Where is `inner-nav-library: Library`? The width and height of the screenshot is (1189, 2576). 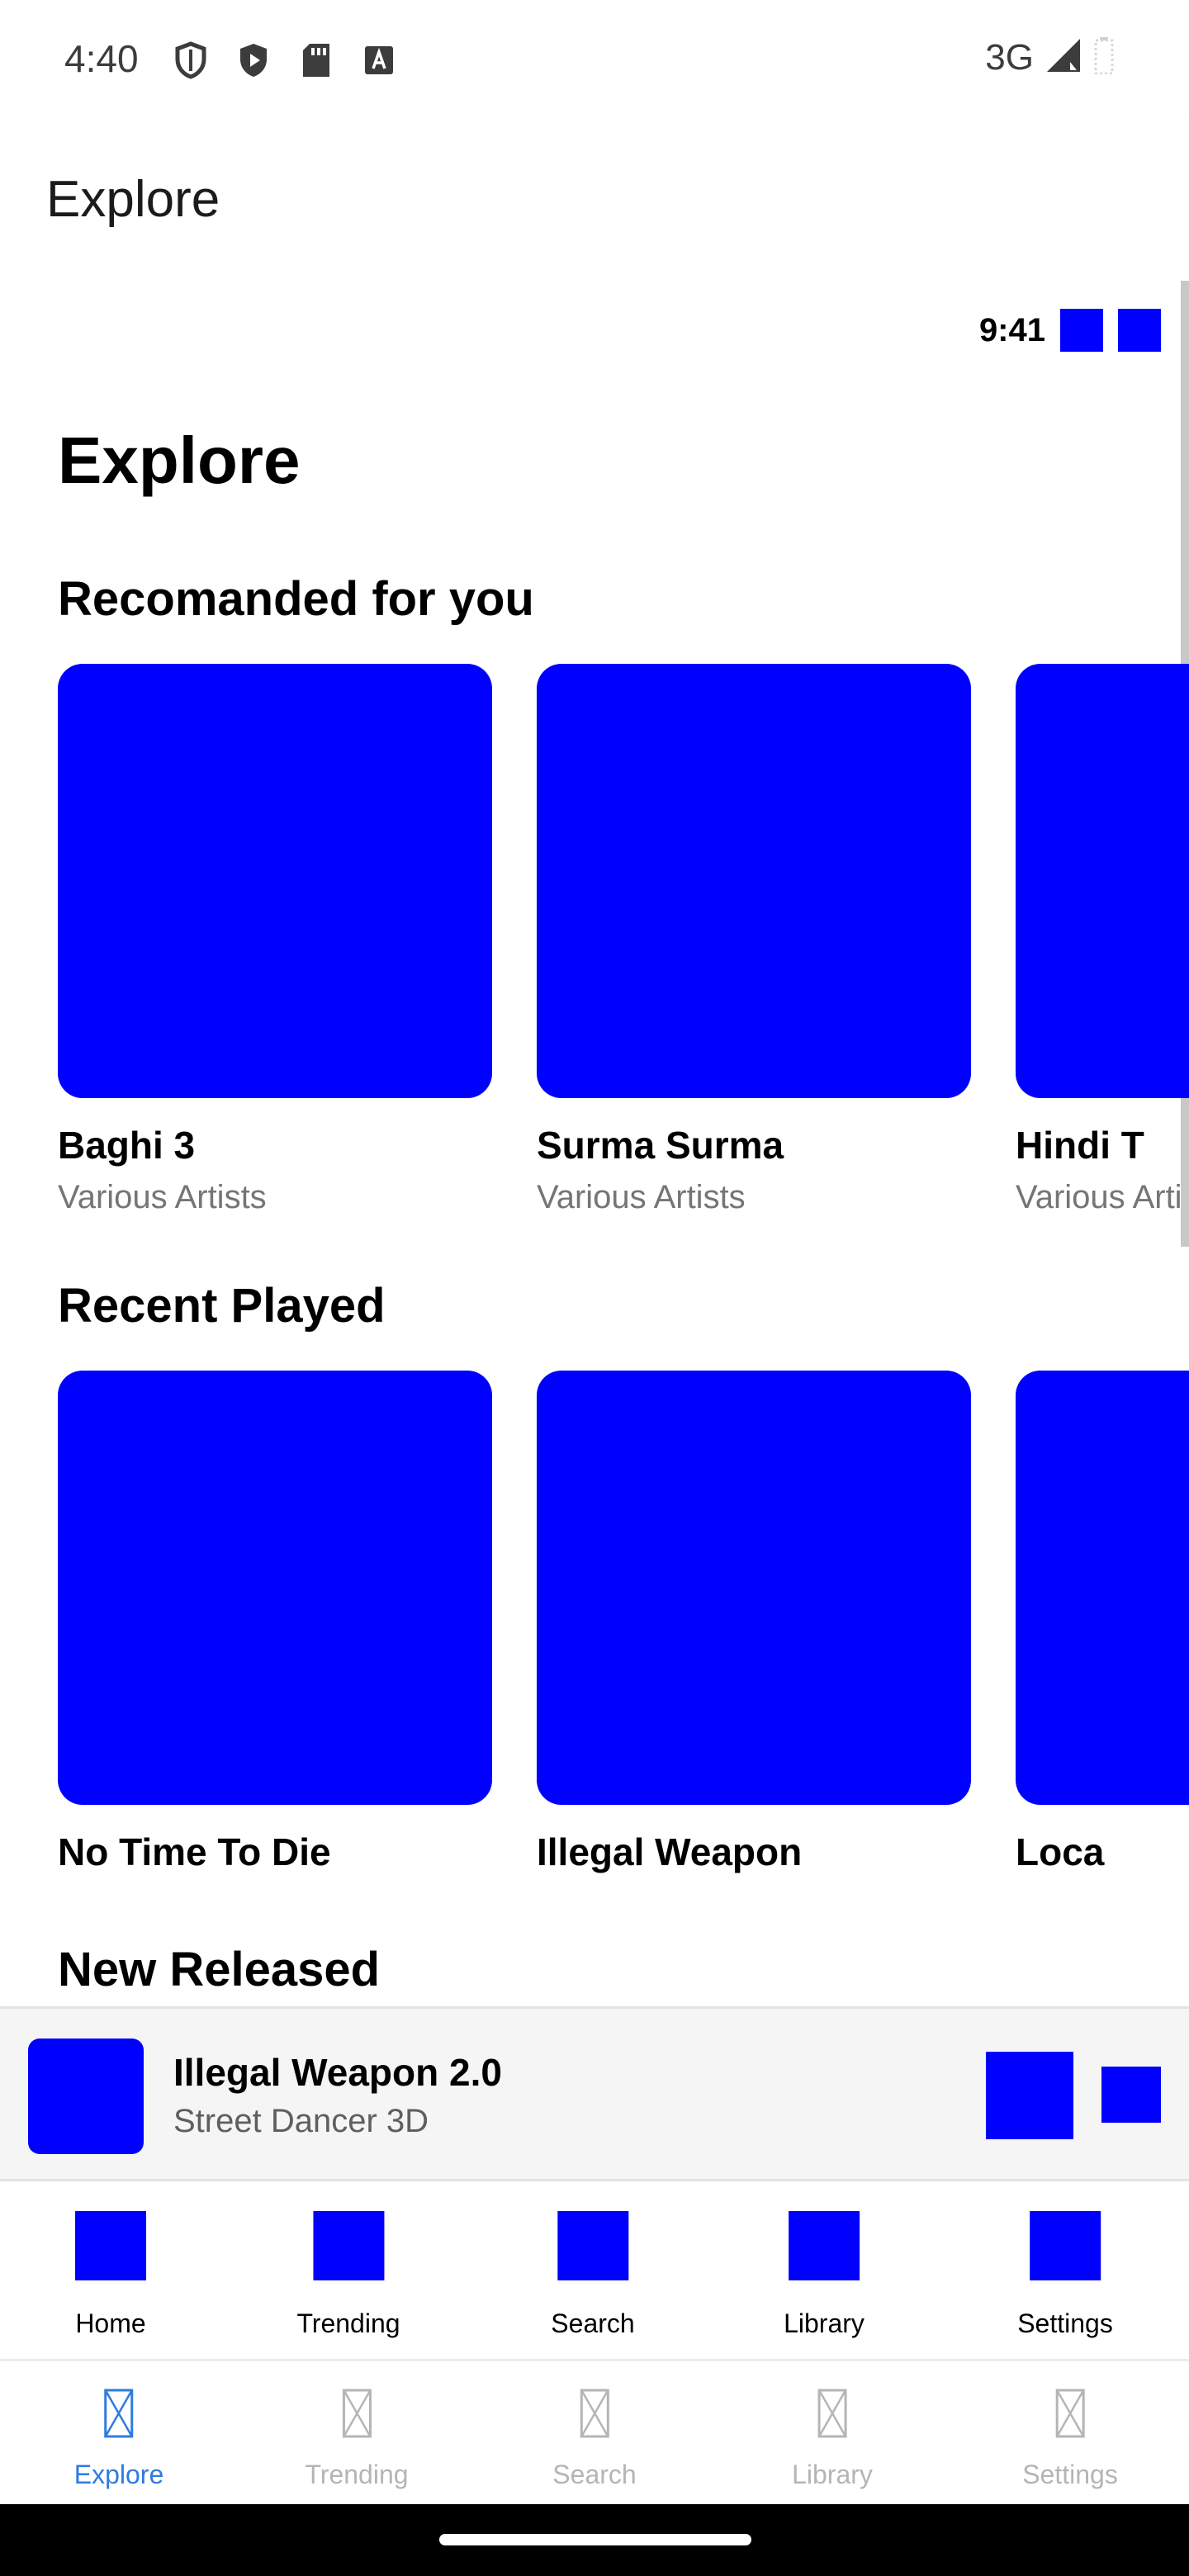 inner-nav-library: Library is located at coordinates (824, 2275).